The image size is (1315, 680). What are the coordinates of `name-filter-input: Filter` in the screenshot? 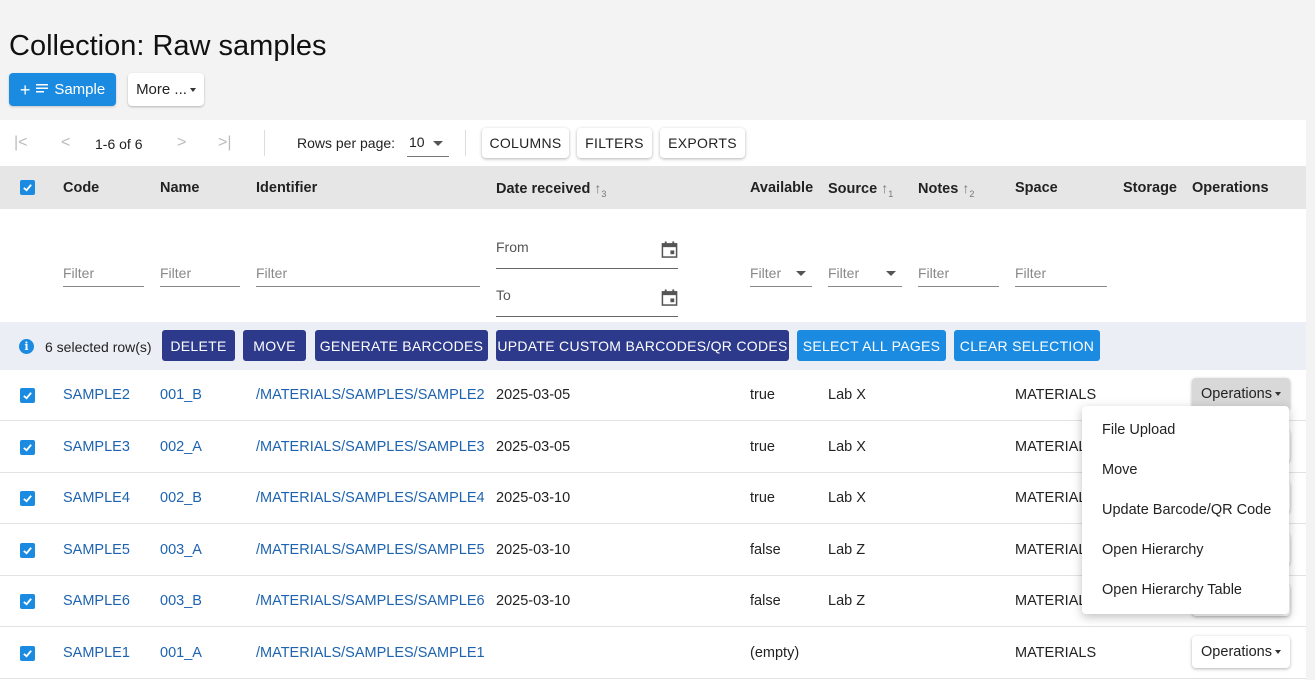 It's located at (200, 276).